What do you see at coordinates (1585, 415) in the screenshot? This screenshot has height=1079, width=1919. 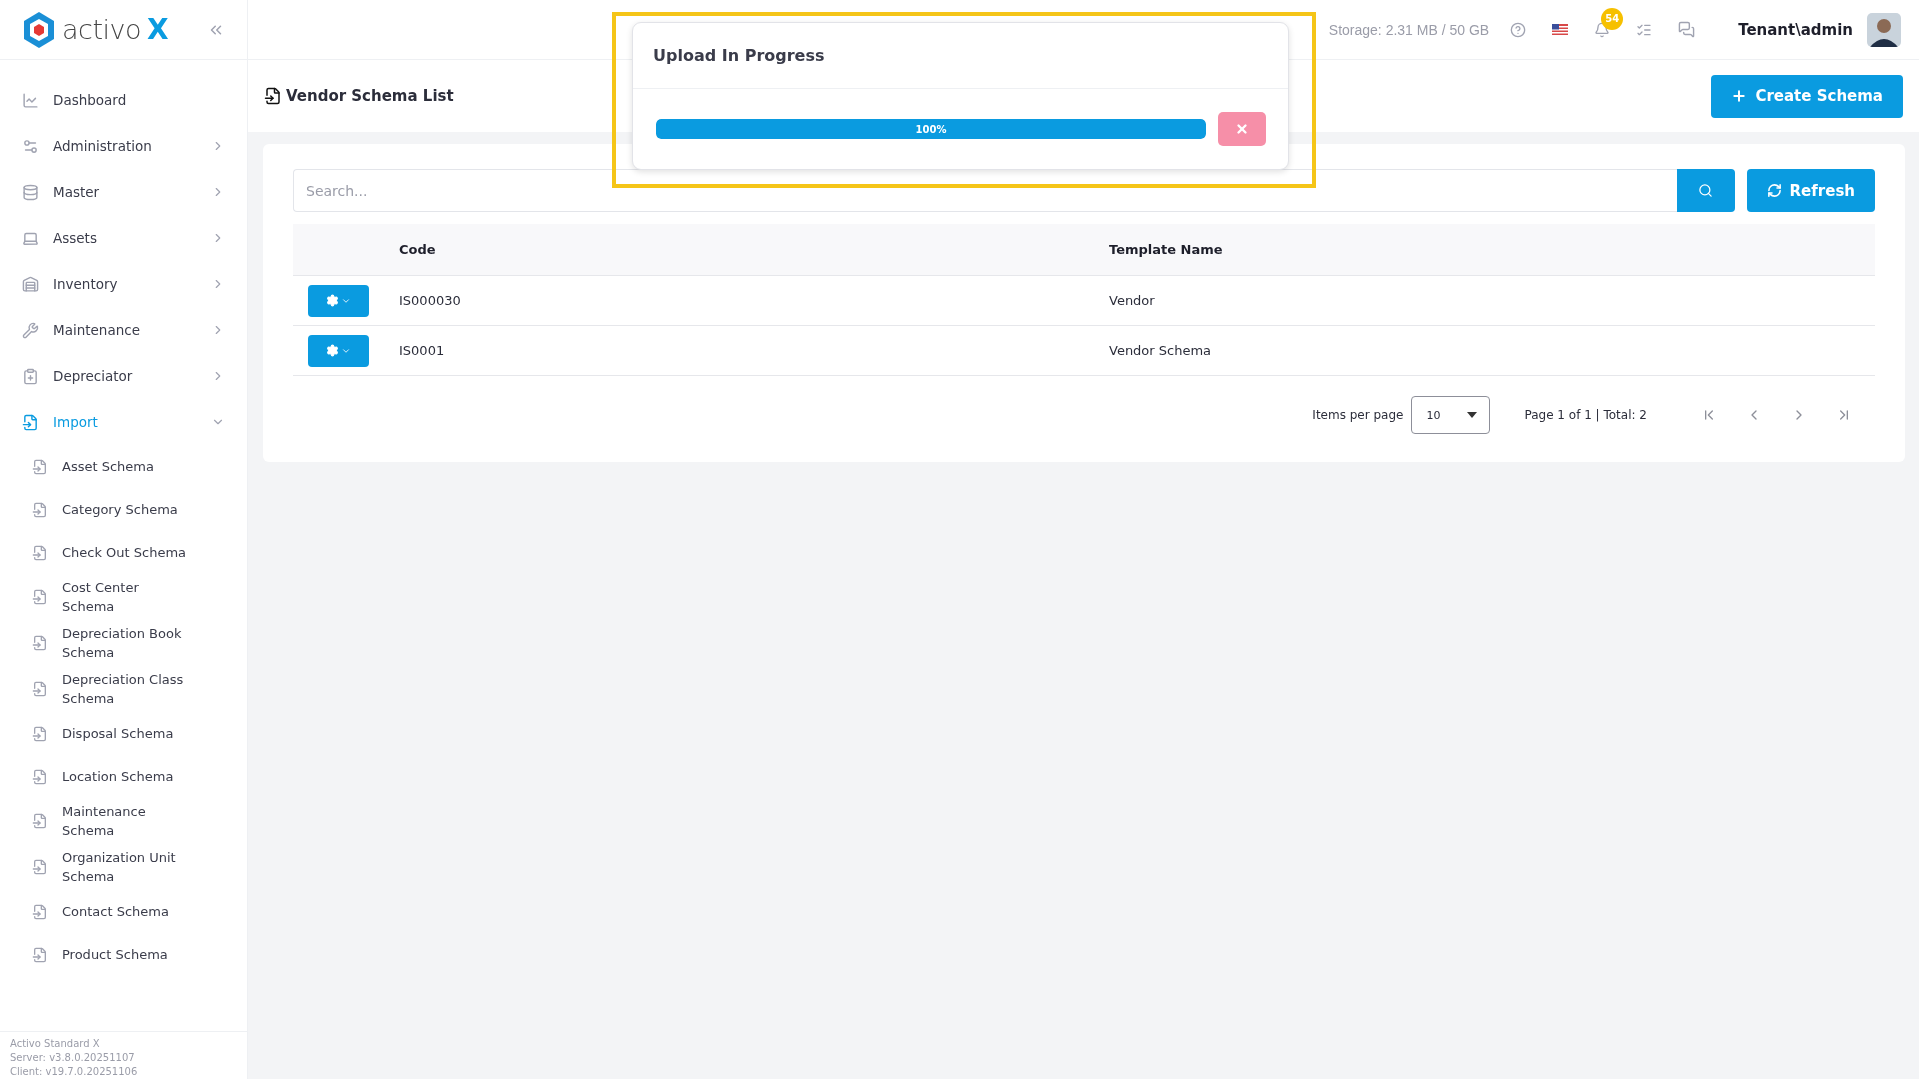 I see `page-info: Page 1 of 1 | Total: 2` at bounding box center [1585, 415].